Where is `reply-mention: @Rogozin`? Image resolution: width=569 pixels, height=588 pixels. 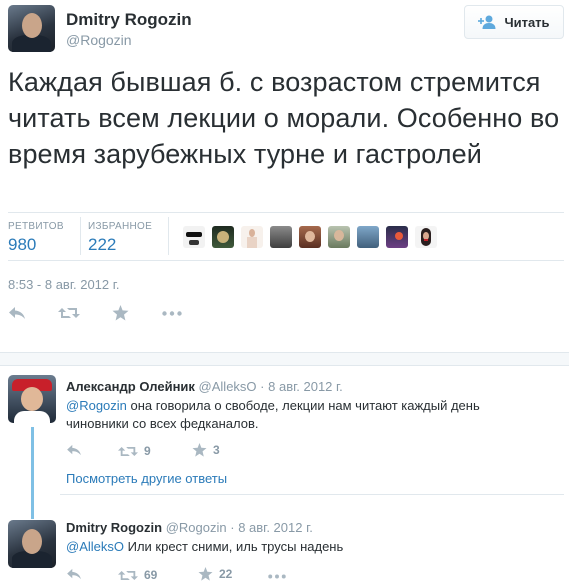
reply-mention: @Rogozin is located at coordinates (96, 405).